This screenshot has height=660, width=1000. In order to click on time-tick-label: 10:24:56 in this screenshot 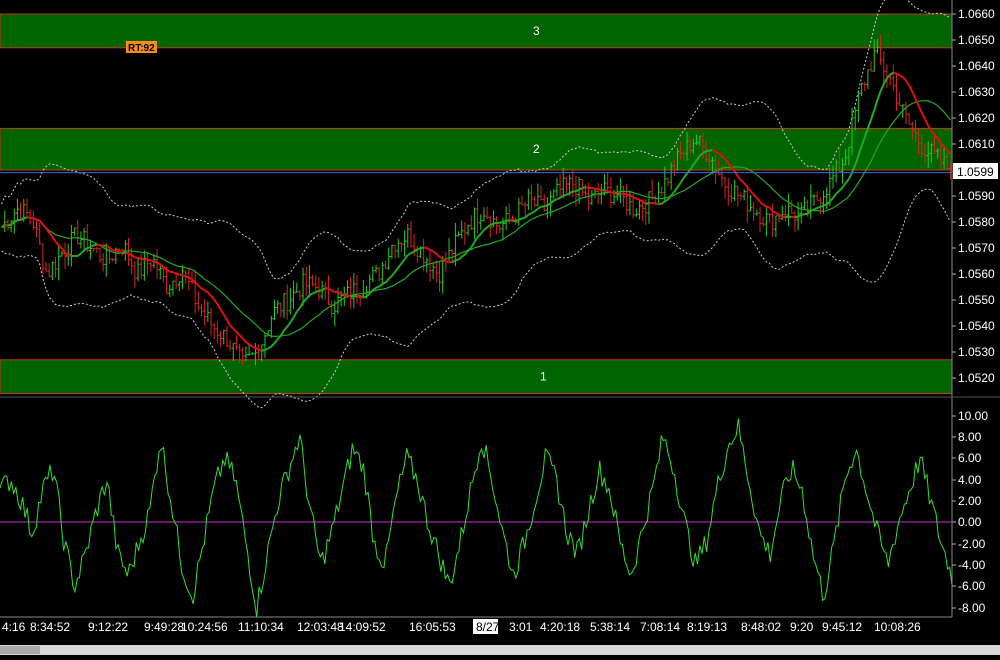, I will do `click(204, 627)`.